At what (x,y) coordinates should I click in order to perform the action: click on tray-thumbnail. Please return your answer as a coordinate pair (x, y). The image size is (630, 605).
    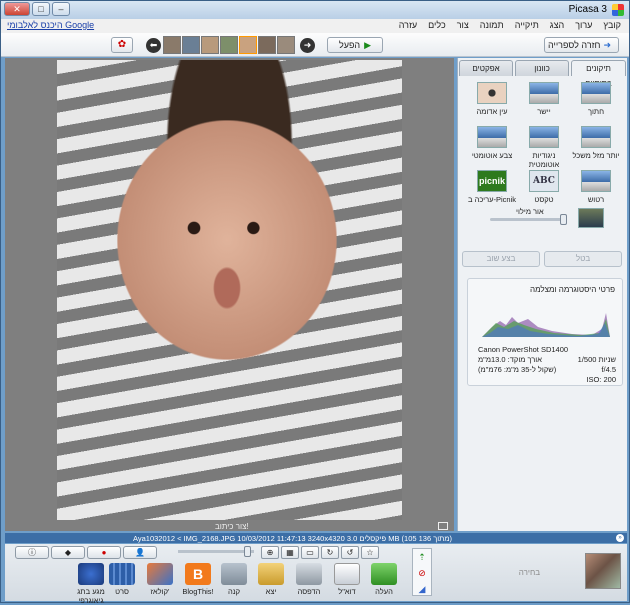
    Looking at the image, I should click on (603, 571).